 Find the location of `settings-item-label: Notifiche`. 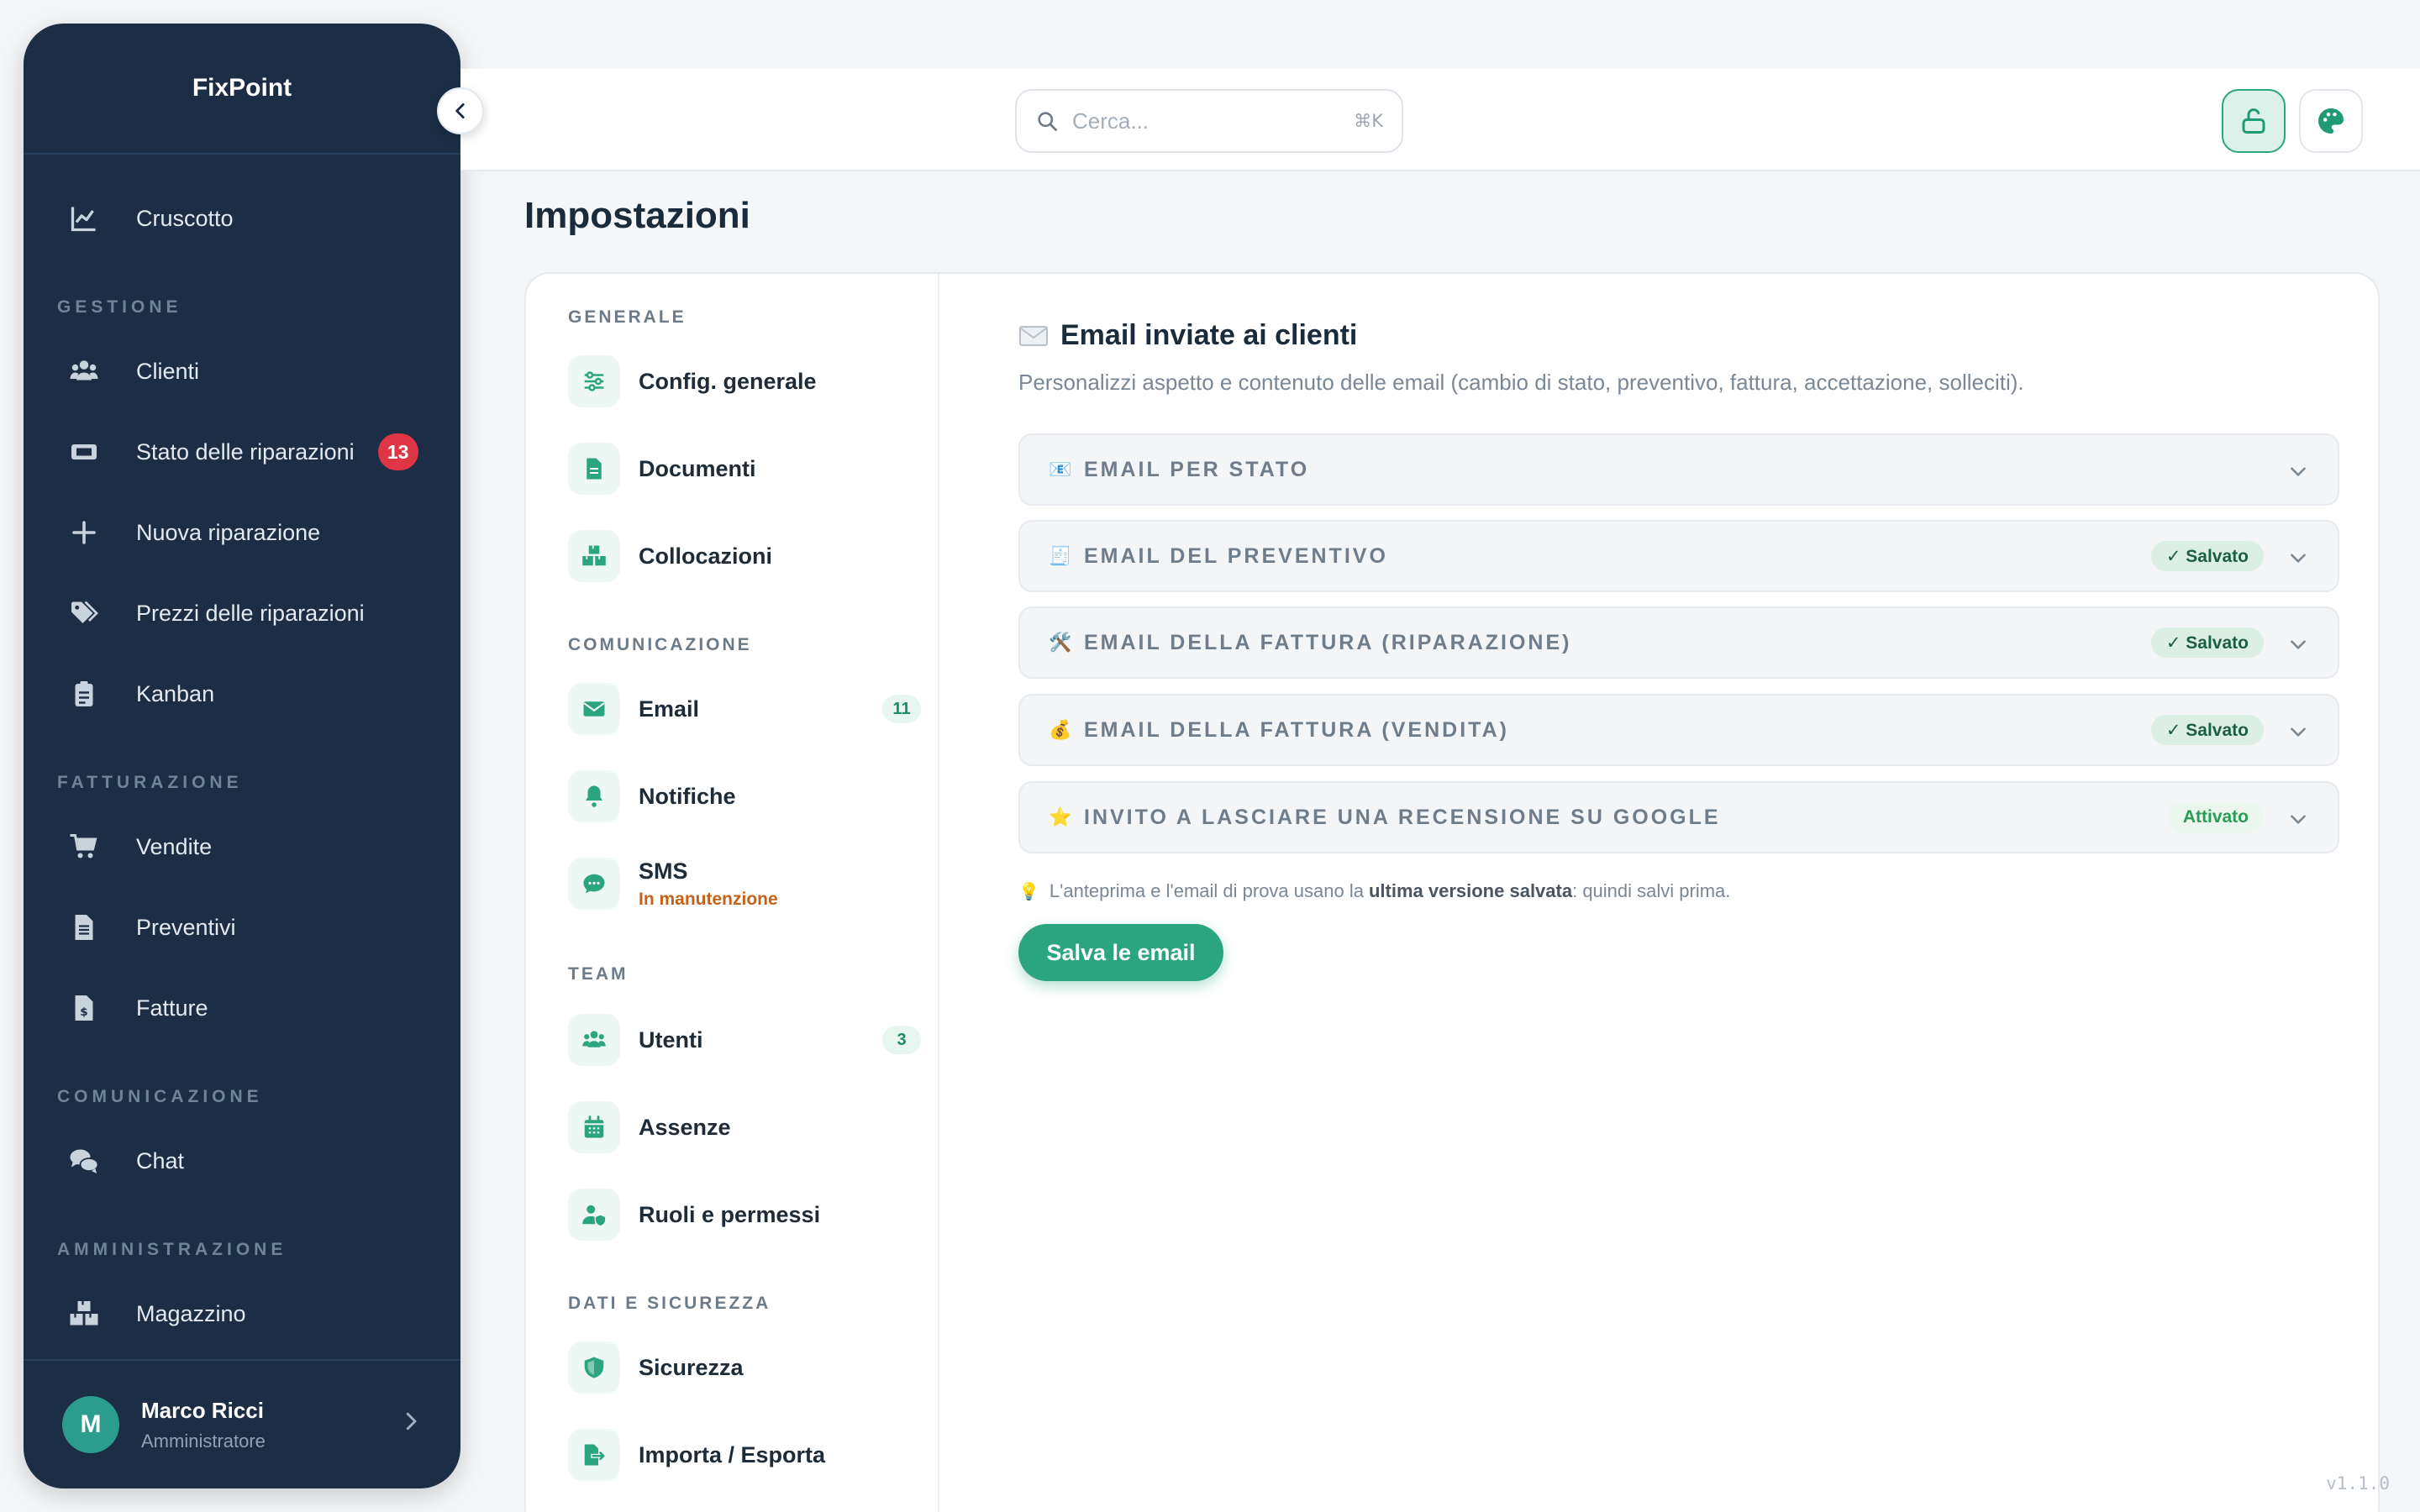

settings-item-label: Notifiche is located at coordinates (688, 796).